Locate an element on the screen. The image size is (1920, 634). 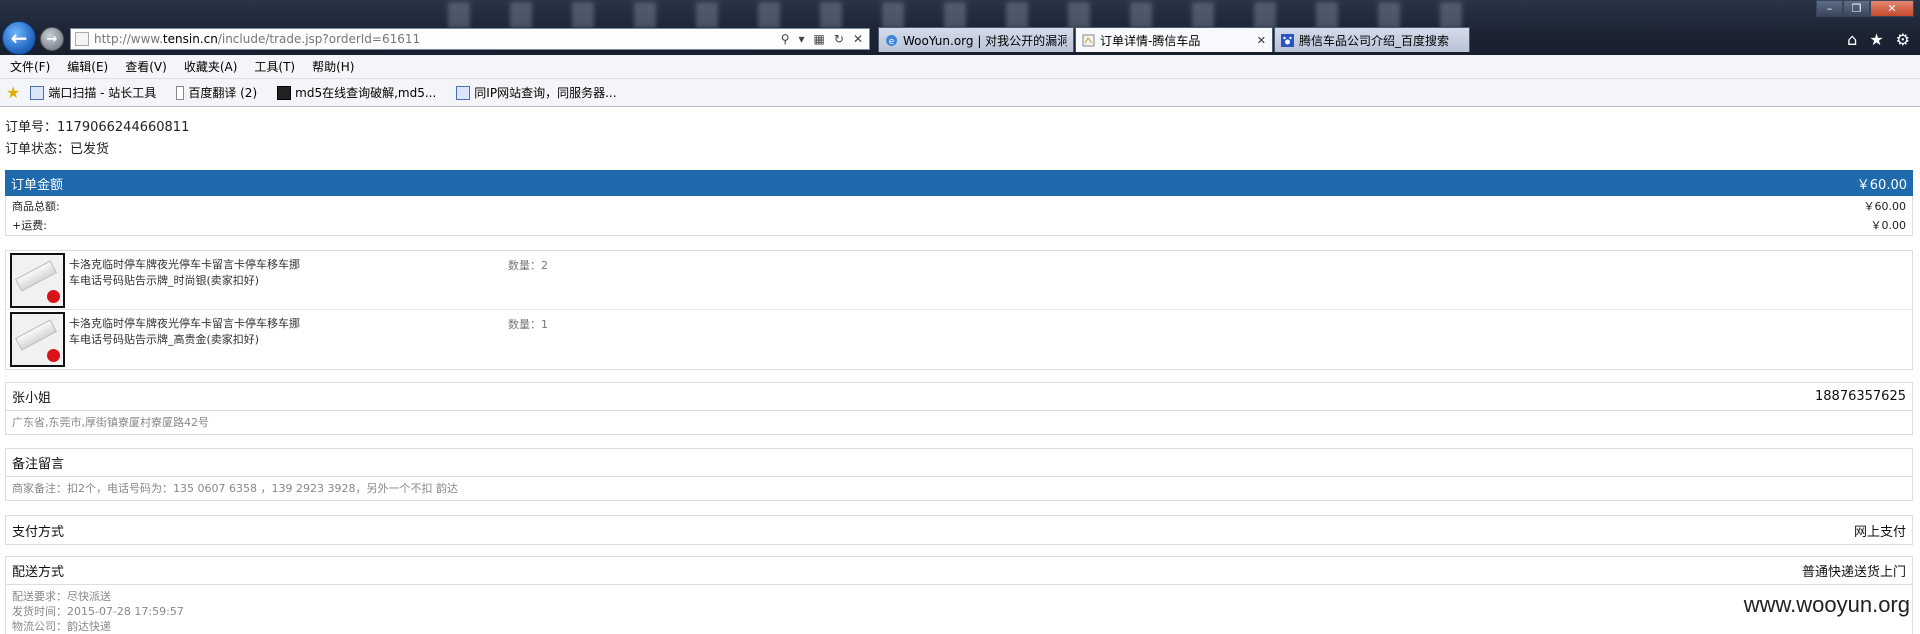
tab-title: WooYun.org | 对我公开的漏洞 is located at coordinates (985, 40).